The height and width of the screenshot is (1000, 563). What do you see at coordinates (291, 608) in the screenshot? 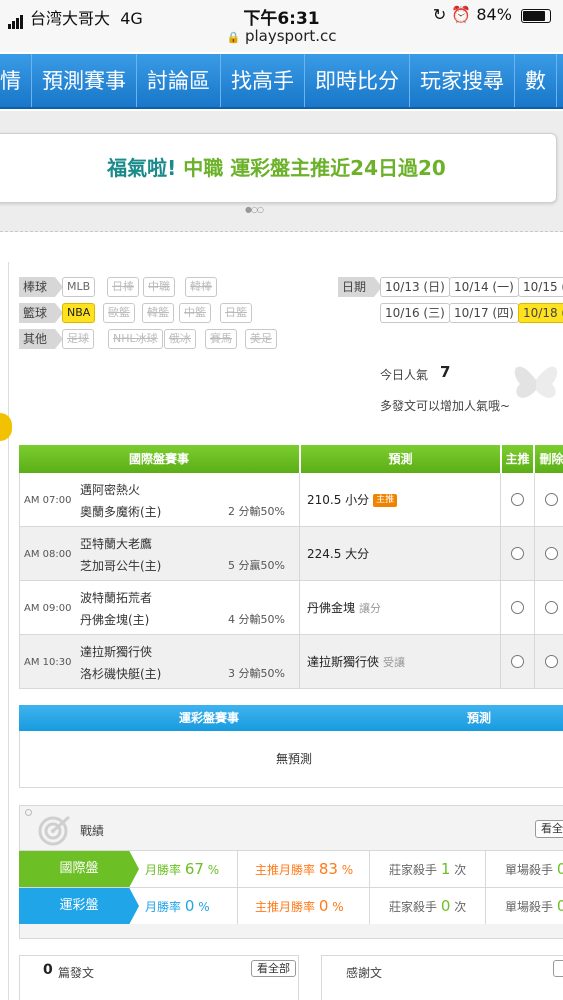
I see `table-row: AM 09:00 波特蘭拓荒者 丹佛金塊(主) 4 分輸50% 丹佛金塊 讓分` at bounding box center [291, 608].